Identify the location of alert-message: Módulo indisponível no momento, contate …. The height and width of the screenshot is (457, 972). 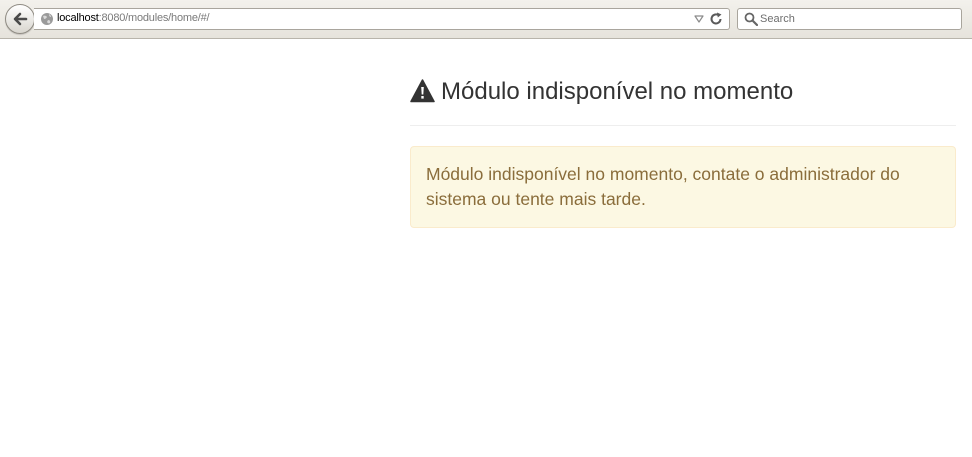
(663, 186).